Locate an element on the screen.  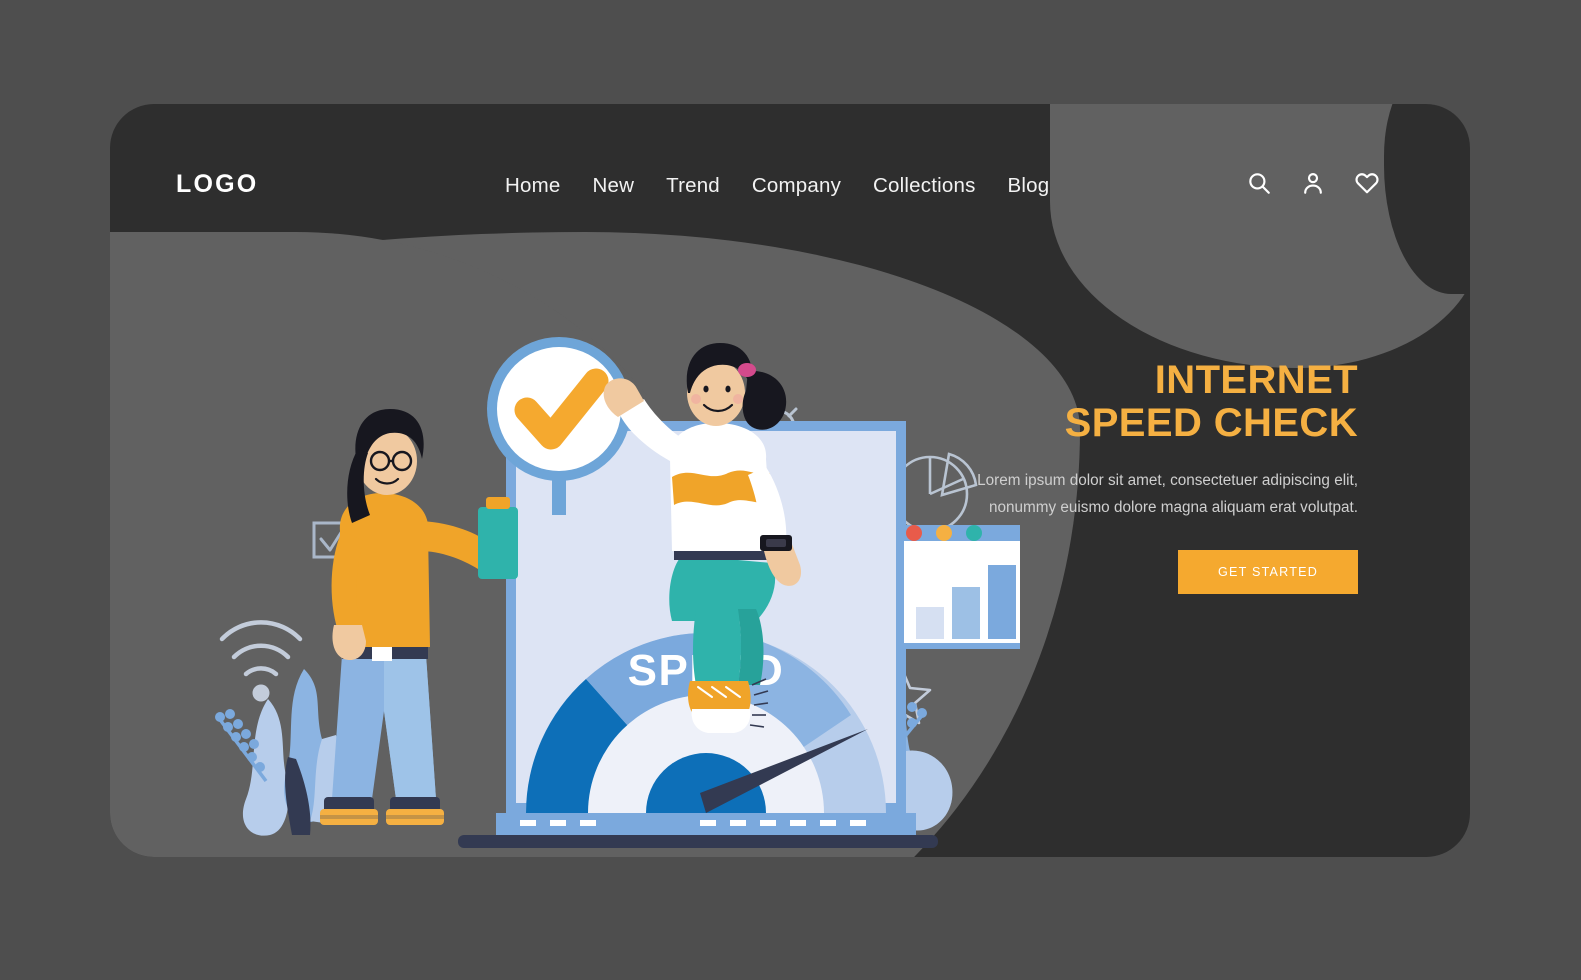
hair-tie is located at coordinates (747, 370).